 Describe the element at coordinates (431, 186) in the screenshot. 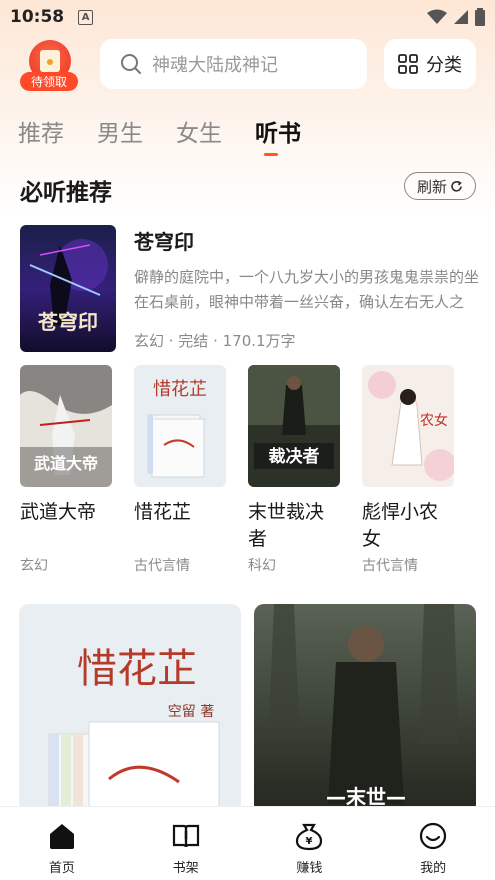

I see `refresh-label: 刷新` at that location.